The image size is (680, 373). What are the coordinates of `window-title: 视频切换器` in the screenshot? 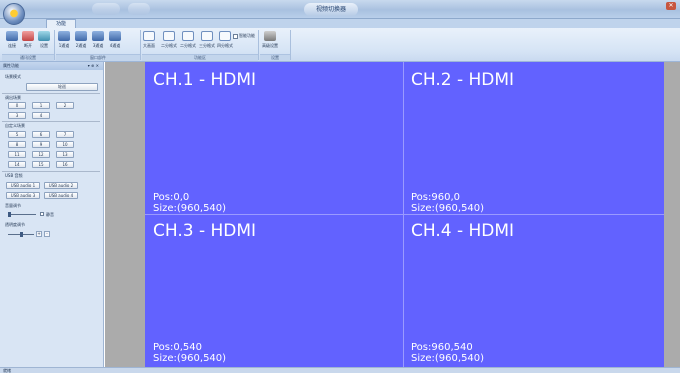 It's located at (331, 9).